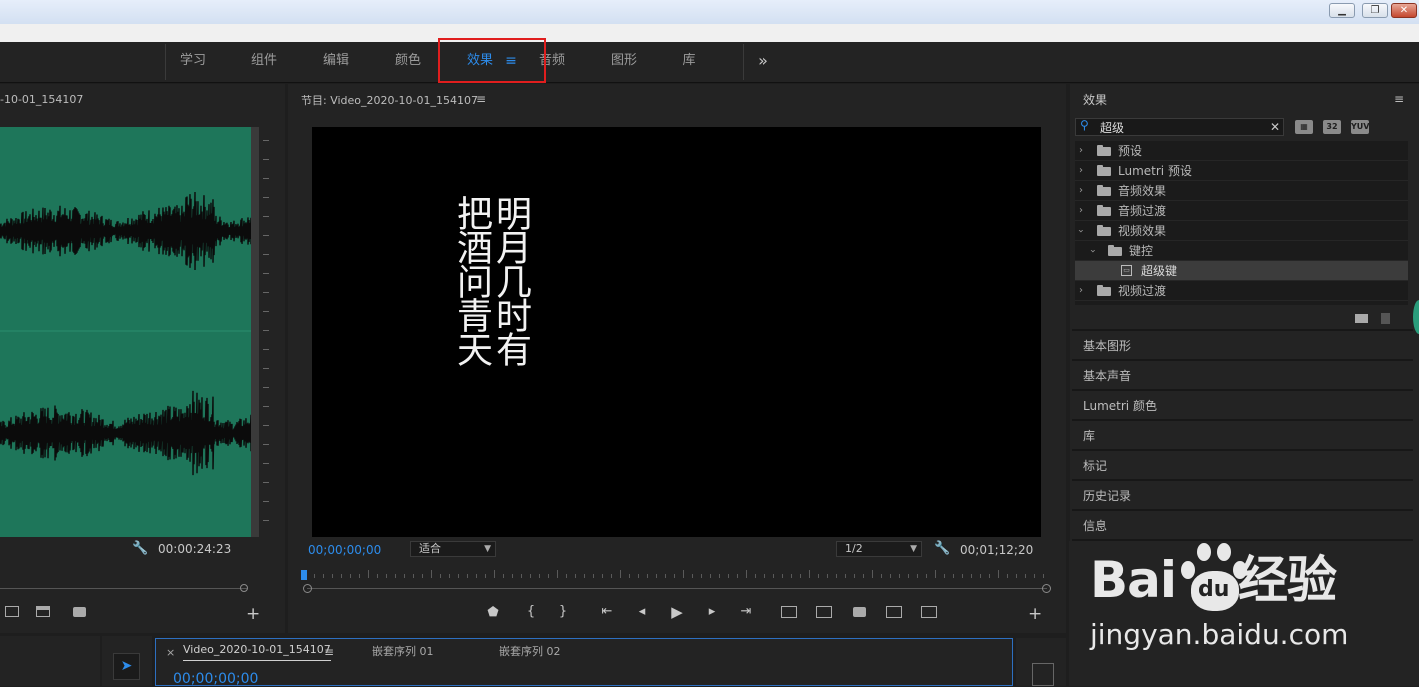 Image resolution: width=1419 pixels, height=687 pixels. What do you see at coordinates (712, 611) in the screenshot?
I see `step-forward-icon: ▸` at bounding box center [712, 611].